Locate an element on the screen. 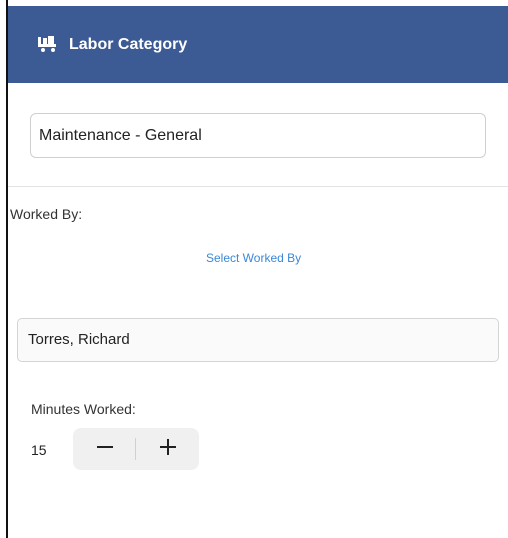 The height and width of the screenshot is (538, 508). worked-by-label: Worked By: is located at coordinates (46, 214).